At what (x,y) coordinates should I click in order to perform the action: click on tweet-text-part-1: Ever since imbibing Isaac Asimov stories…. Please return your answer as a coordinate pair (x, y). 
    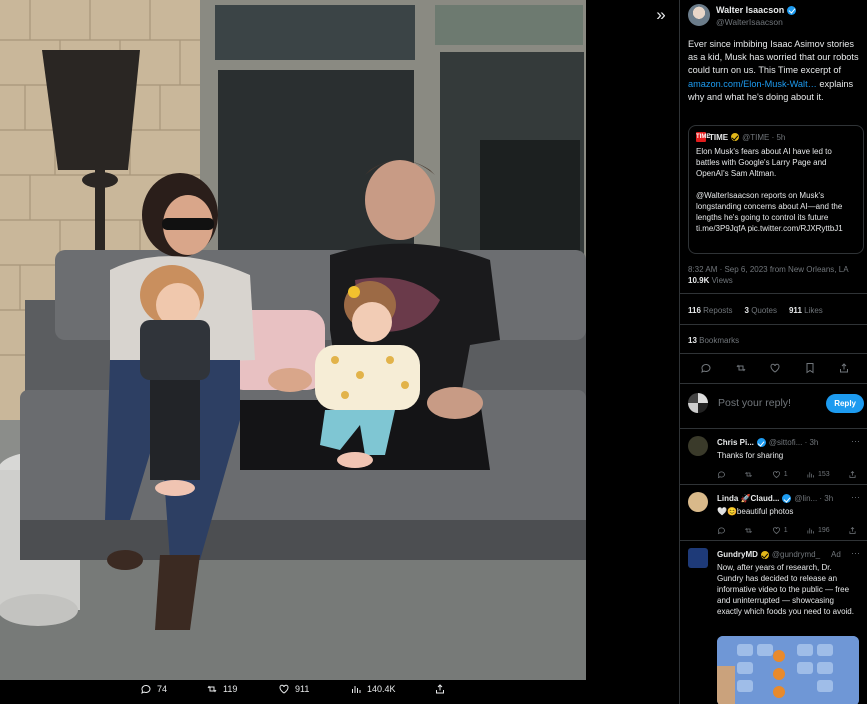
    Looking at the image, I should click on (773, 57).